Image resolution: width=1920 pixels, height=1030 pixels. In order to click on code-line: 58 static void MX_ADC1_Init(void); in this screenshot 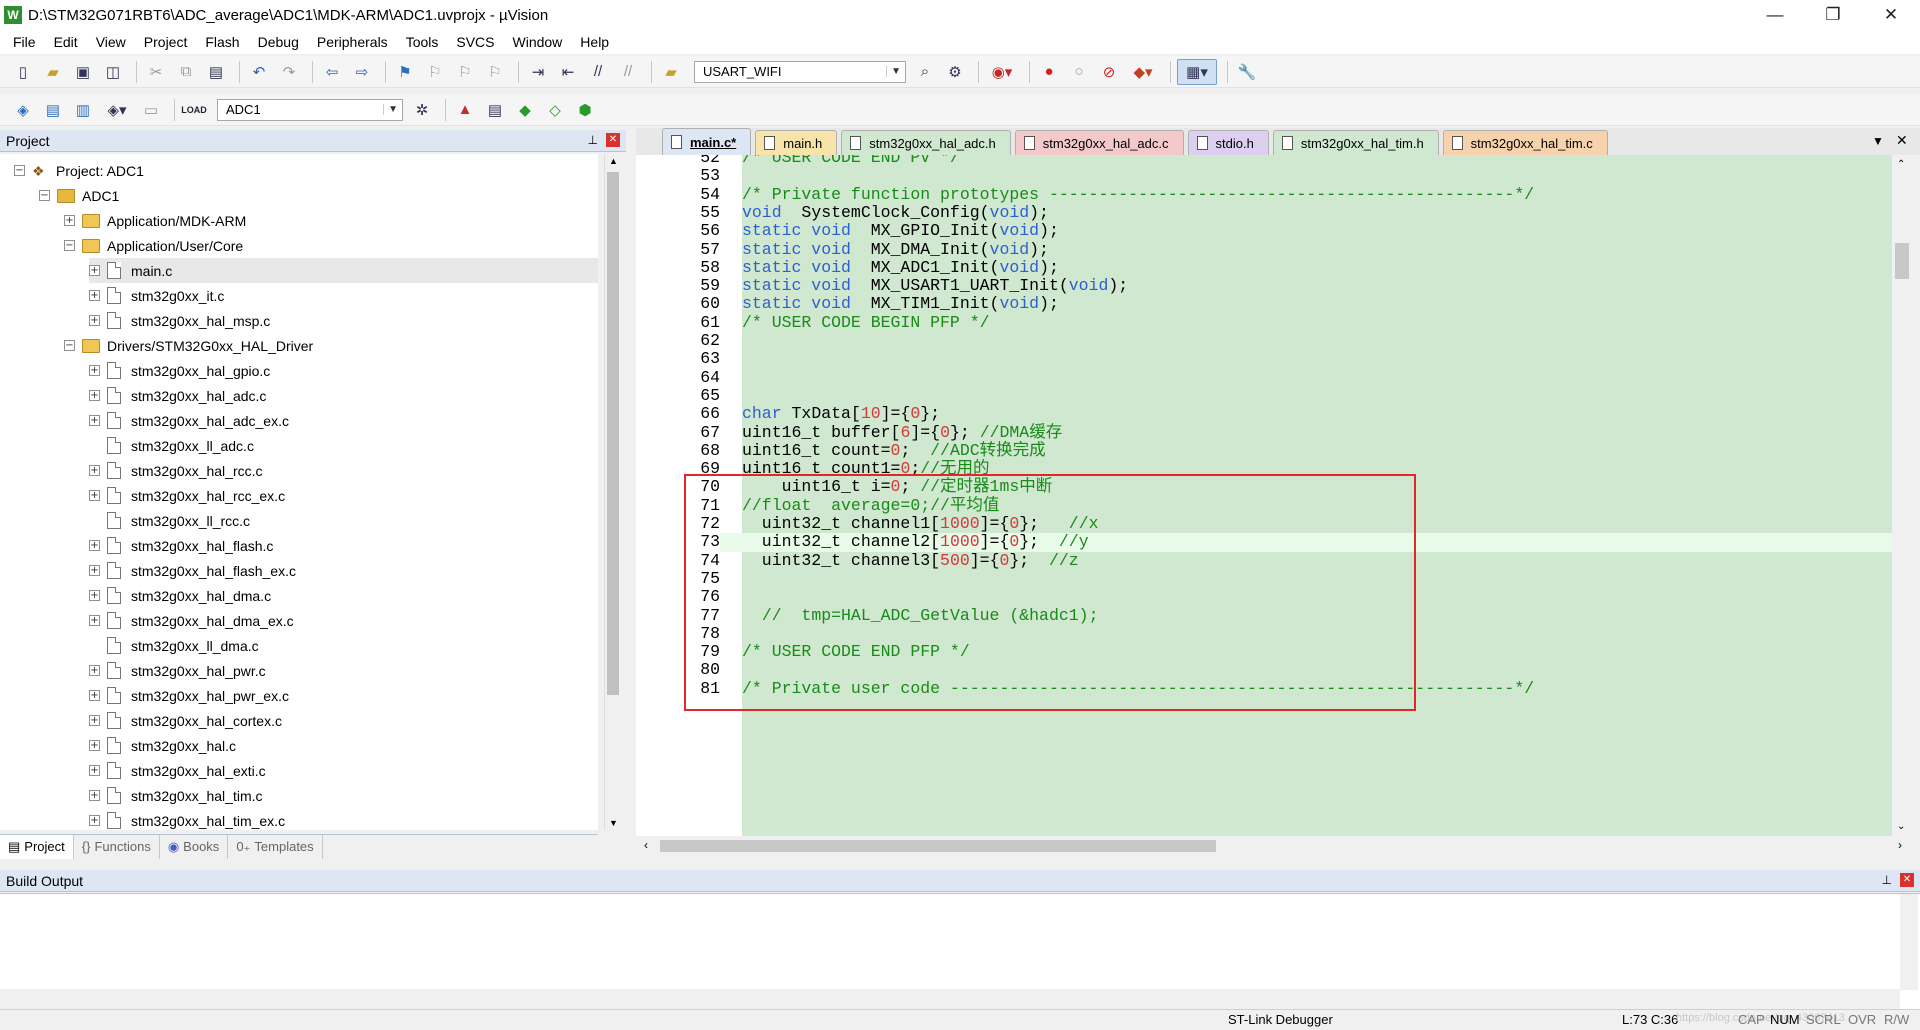, I will do `click(1264, 268)`.